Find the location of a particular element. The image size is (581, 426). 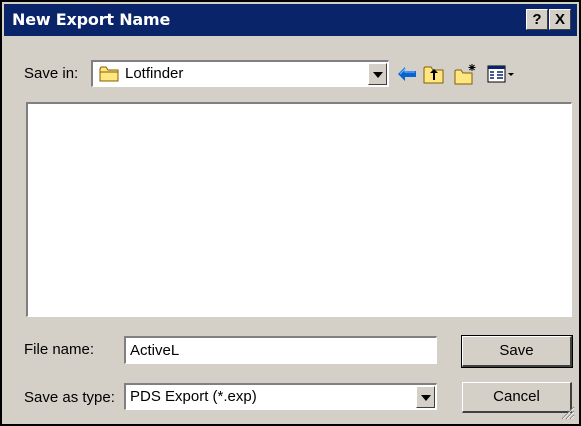

save-in-dropdown-arrow is located at coordinates (377, 74).